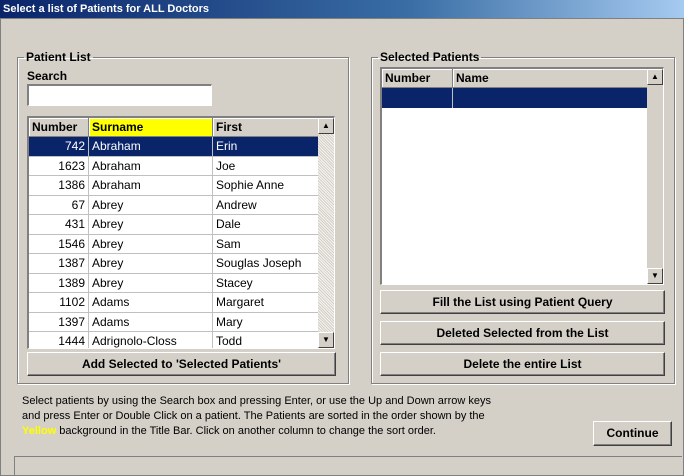 The height and width of the screenshot is (476, 684). I want to click on table-row: 1389 Abrey Stacey, so click(174, 283).